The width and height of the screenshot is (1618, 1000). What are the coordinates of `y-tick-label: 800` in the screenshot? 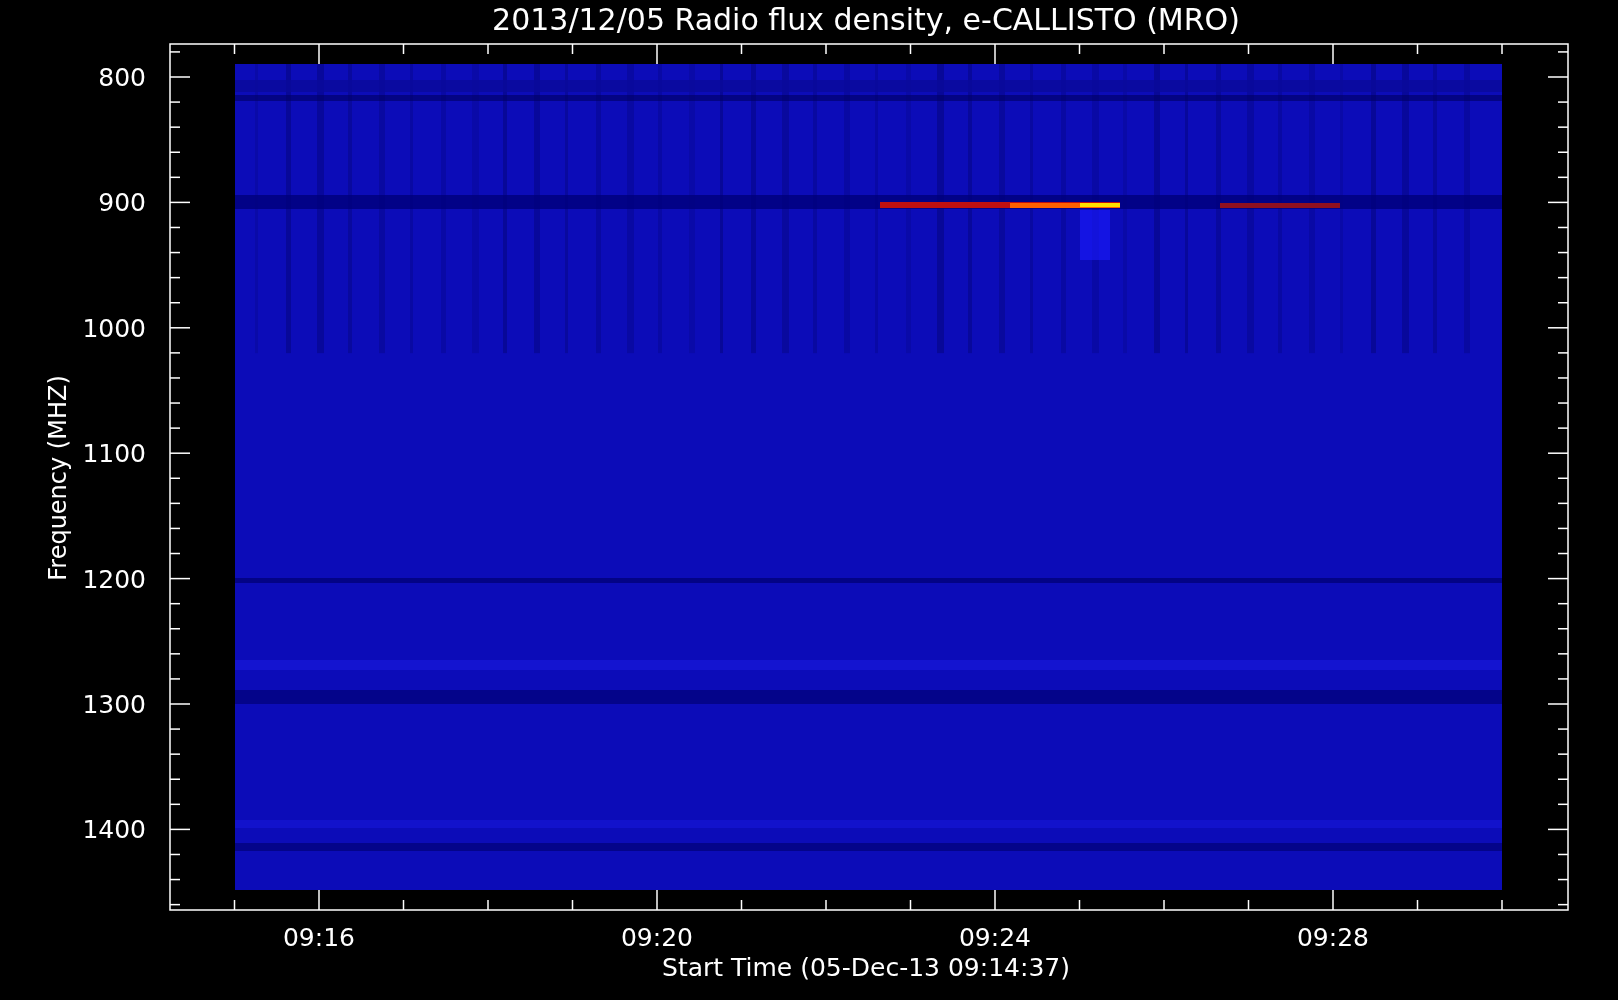 It's located at (122, 77).